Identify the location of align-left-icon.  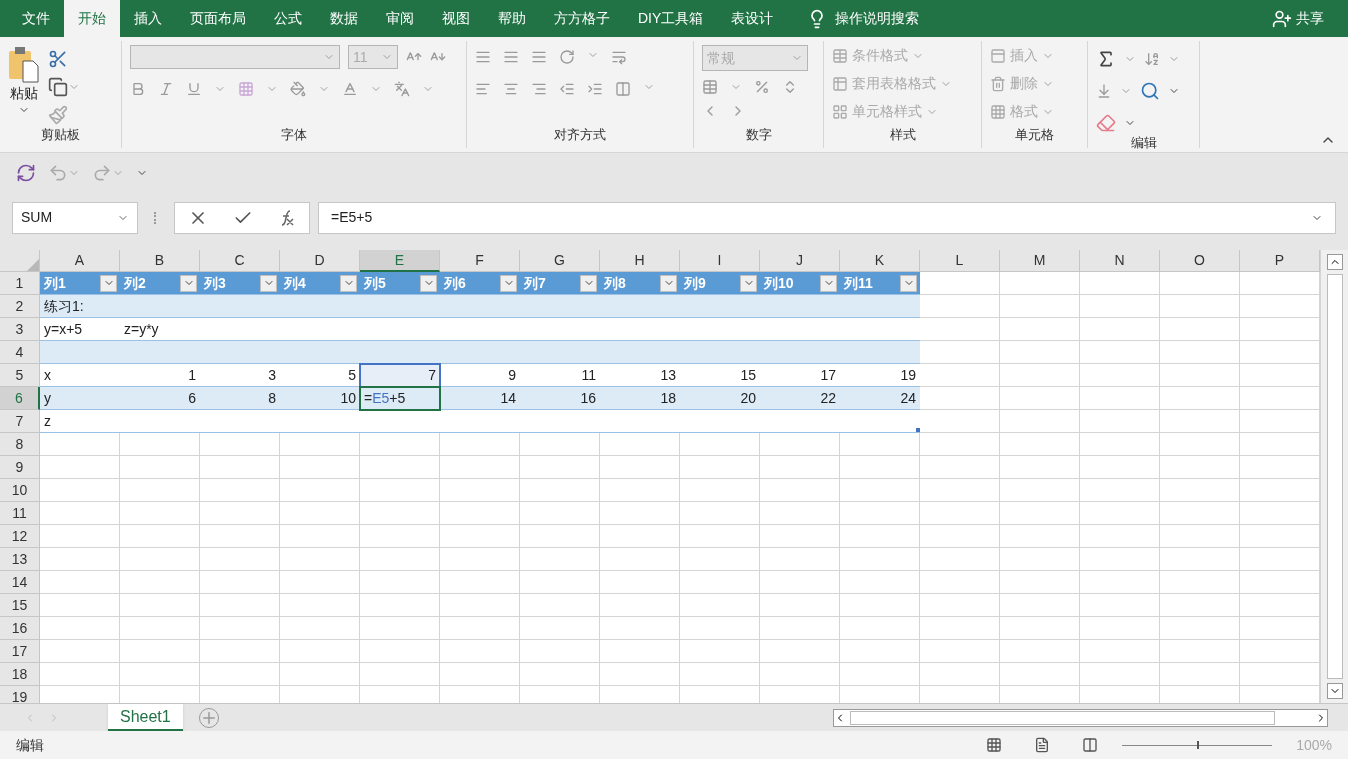
(483, 89).